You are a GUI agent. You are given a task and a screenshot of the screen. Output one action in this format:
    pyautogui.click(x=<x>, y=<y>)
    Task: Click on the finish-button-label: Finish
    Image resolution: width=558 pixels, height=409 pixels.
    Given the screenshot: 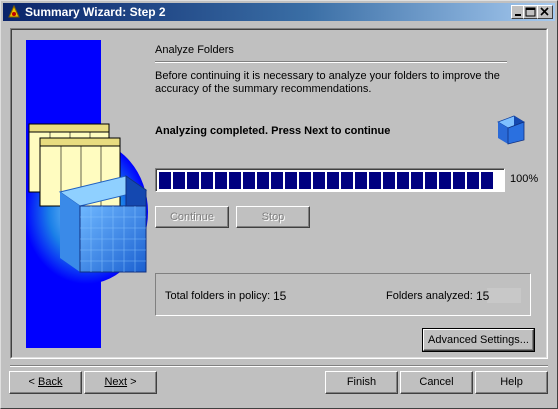 What is the action you would take?
    pyautogui.click(x=361, y=382)
    